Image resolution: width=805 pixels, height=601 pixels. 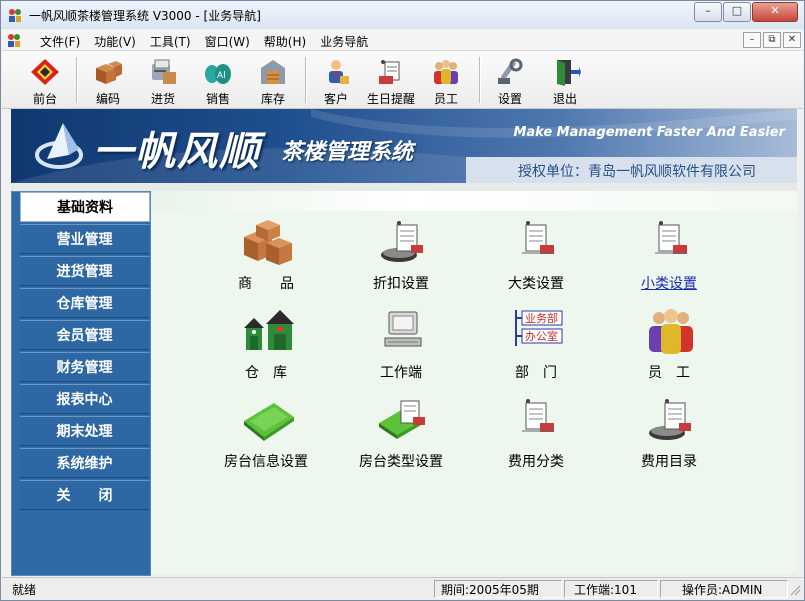 What do you see at coordinates (671, 237) in the screenshot?
I see `minor-category-icon` at bounding box center [671, 237].